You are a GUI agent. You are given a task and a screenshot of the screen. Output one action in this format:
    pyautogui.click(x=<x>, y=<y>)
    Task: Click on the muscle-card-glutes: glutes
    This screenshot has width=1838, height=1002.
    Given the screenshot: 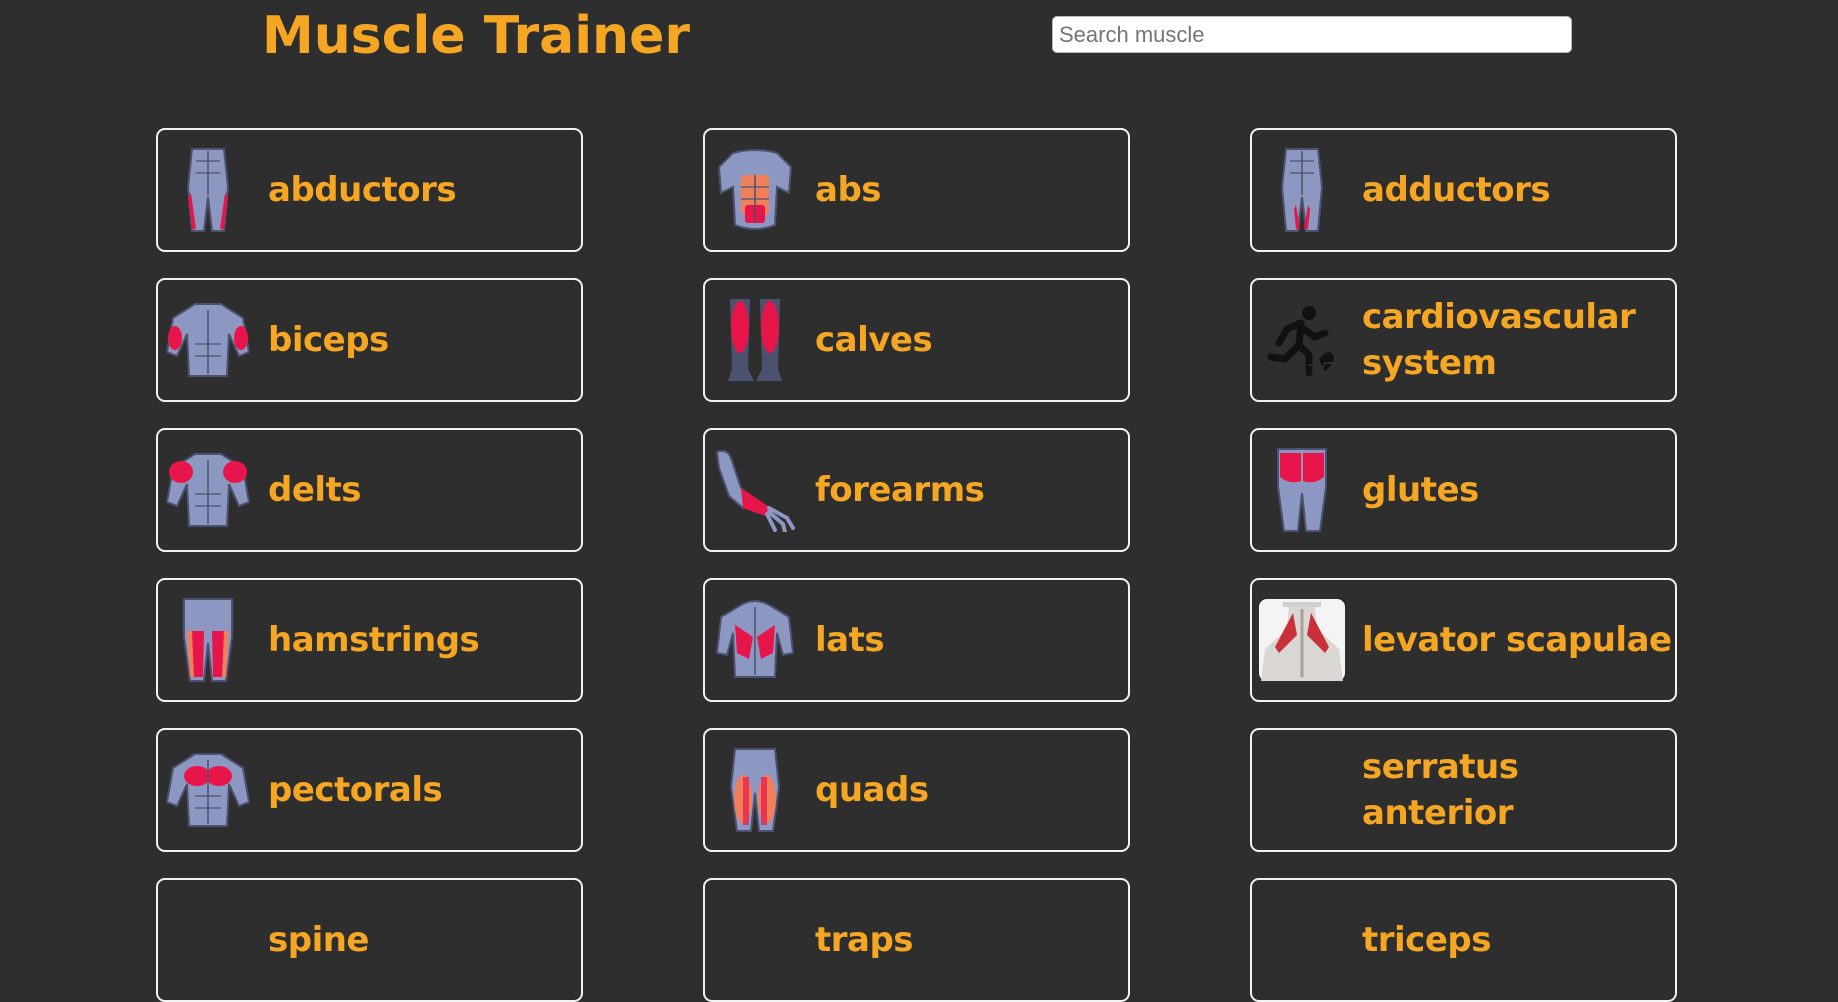 What is the action you would take?
    pyautogui.click(x=1463, y=490)
    